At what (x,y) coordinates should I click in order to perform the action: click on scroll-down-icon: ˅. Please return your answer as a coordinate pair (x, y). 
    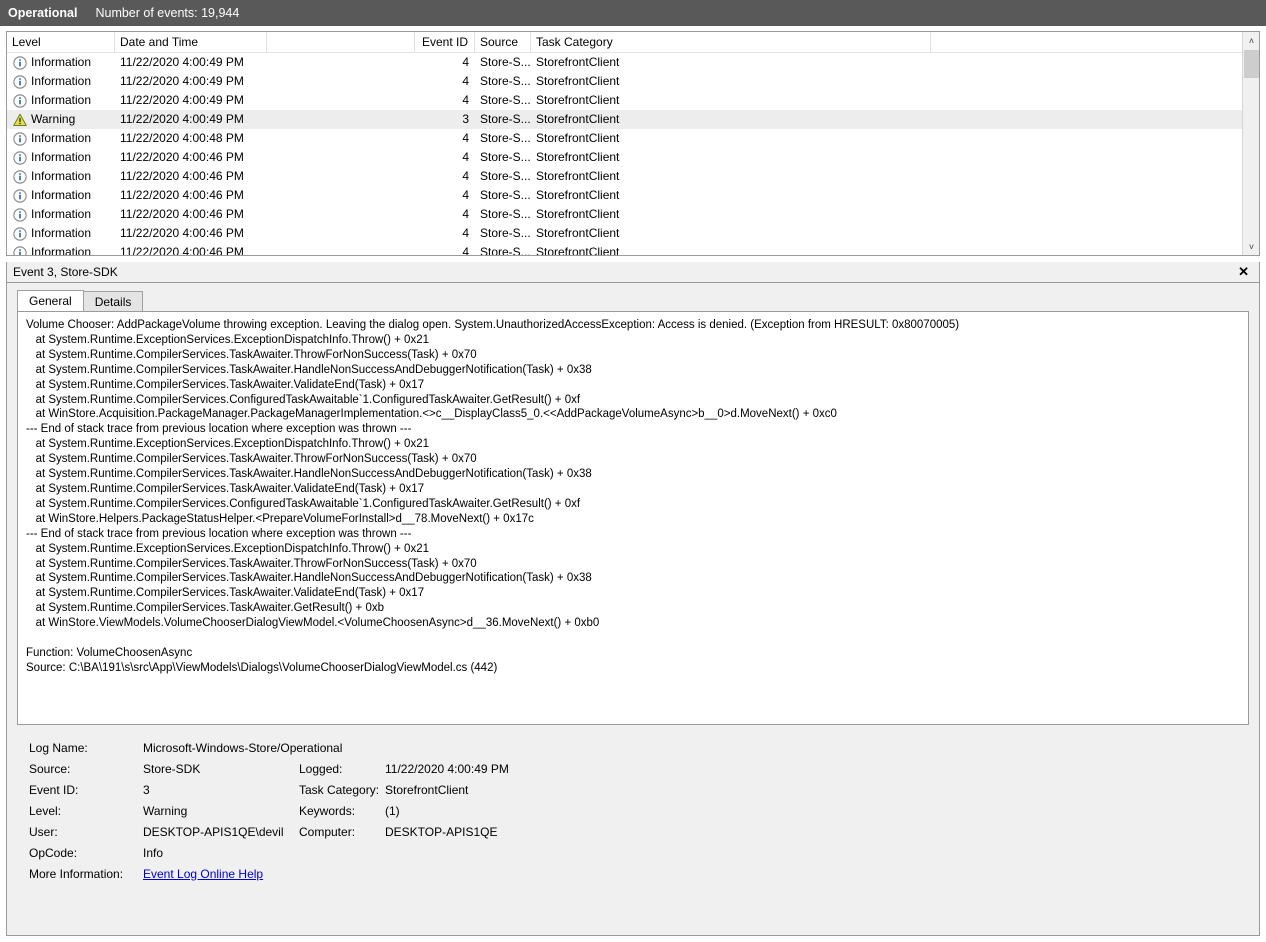
    Looking at the image, I should click on (1251, 246).